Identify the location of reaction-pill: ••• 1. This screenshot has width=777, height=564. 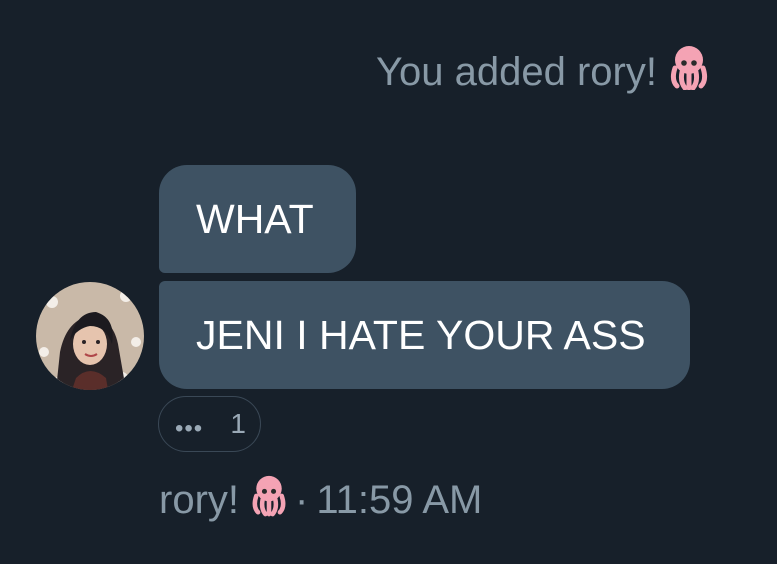
(209, 424).